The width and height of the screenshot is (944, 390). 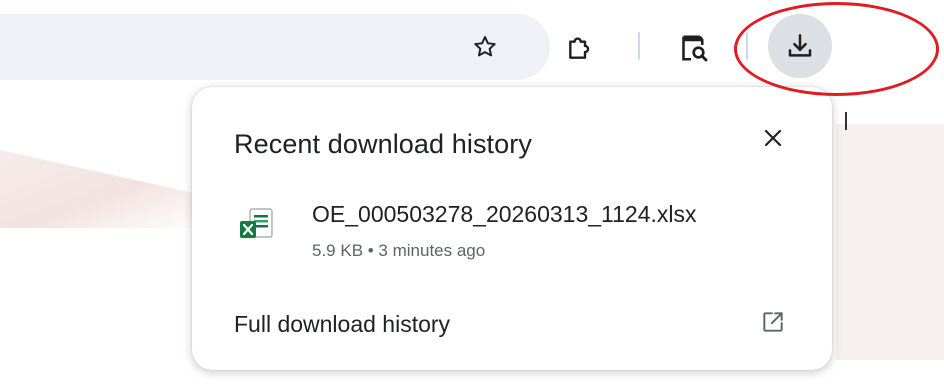 I want to click on close-button, so click(x=773, y=138).